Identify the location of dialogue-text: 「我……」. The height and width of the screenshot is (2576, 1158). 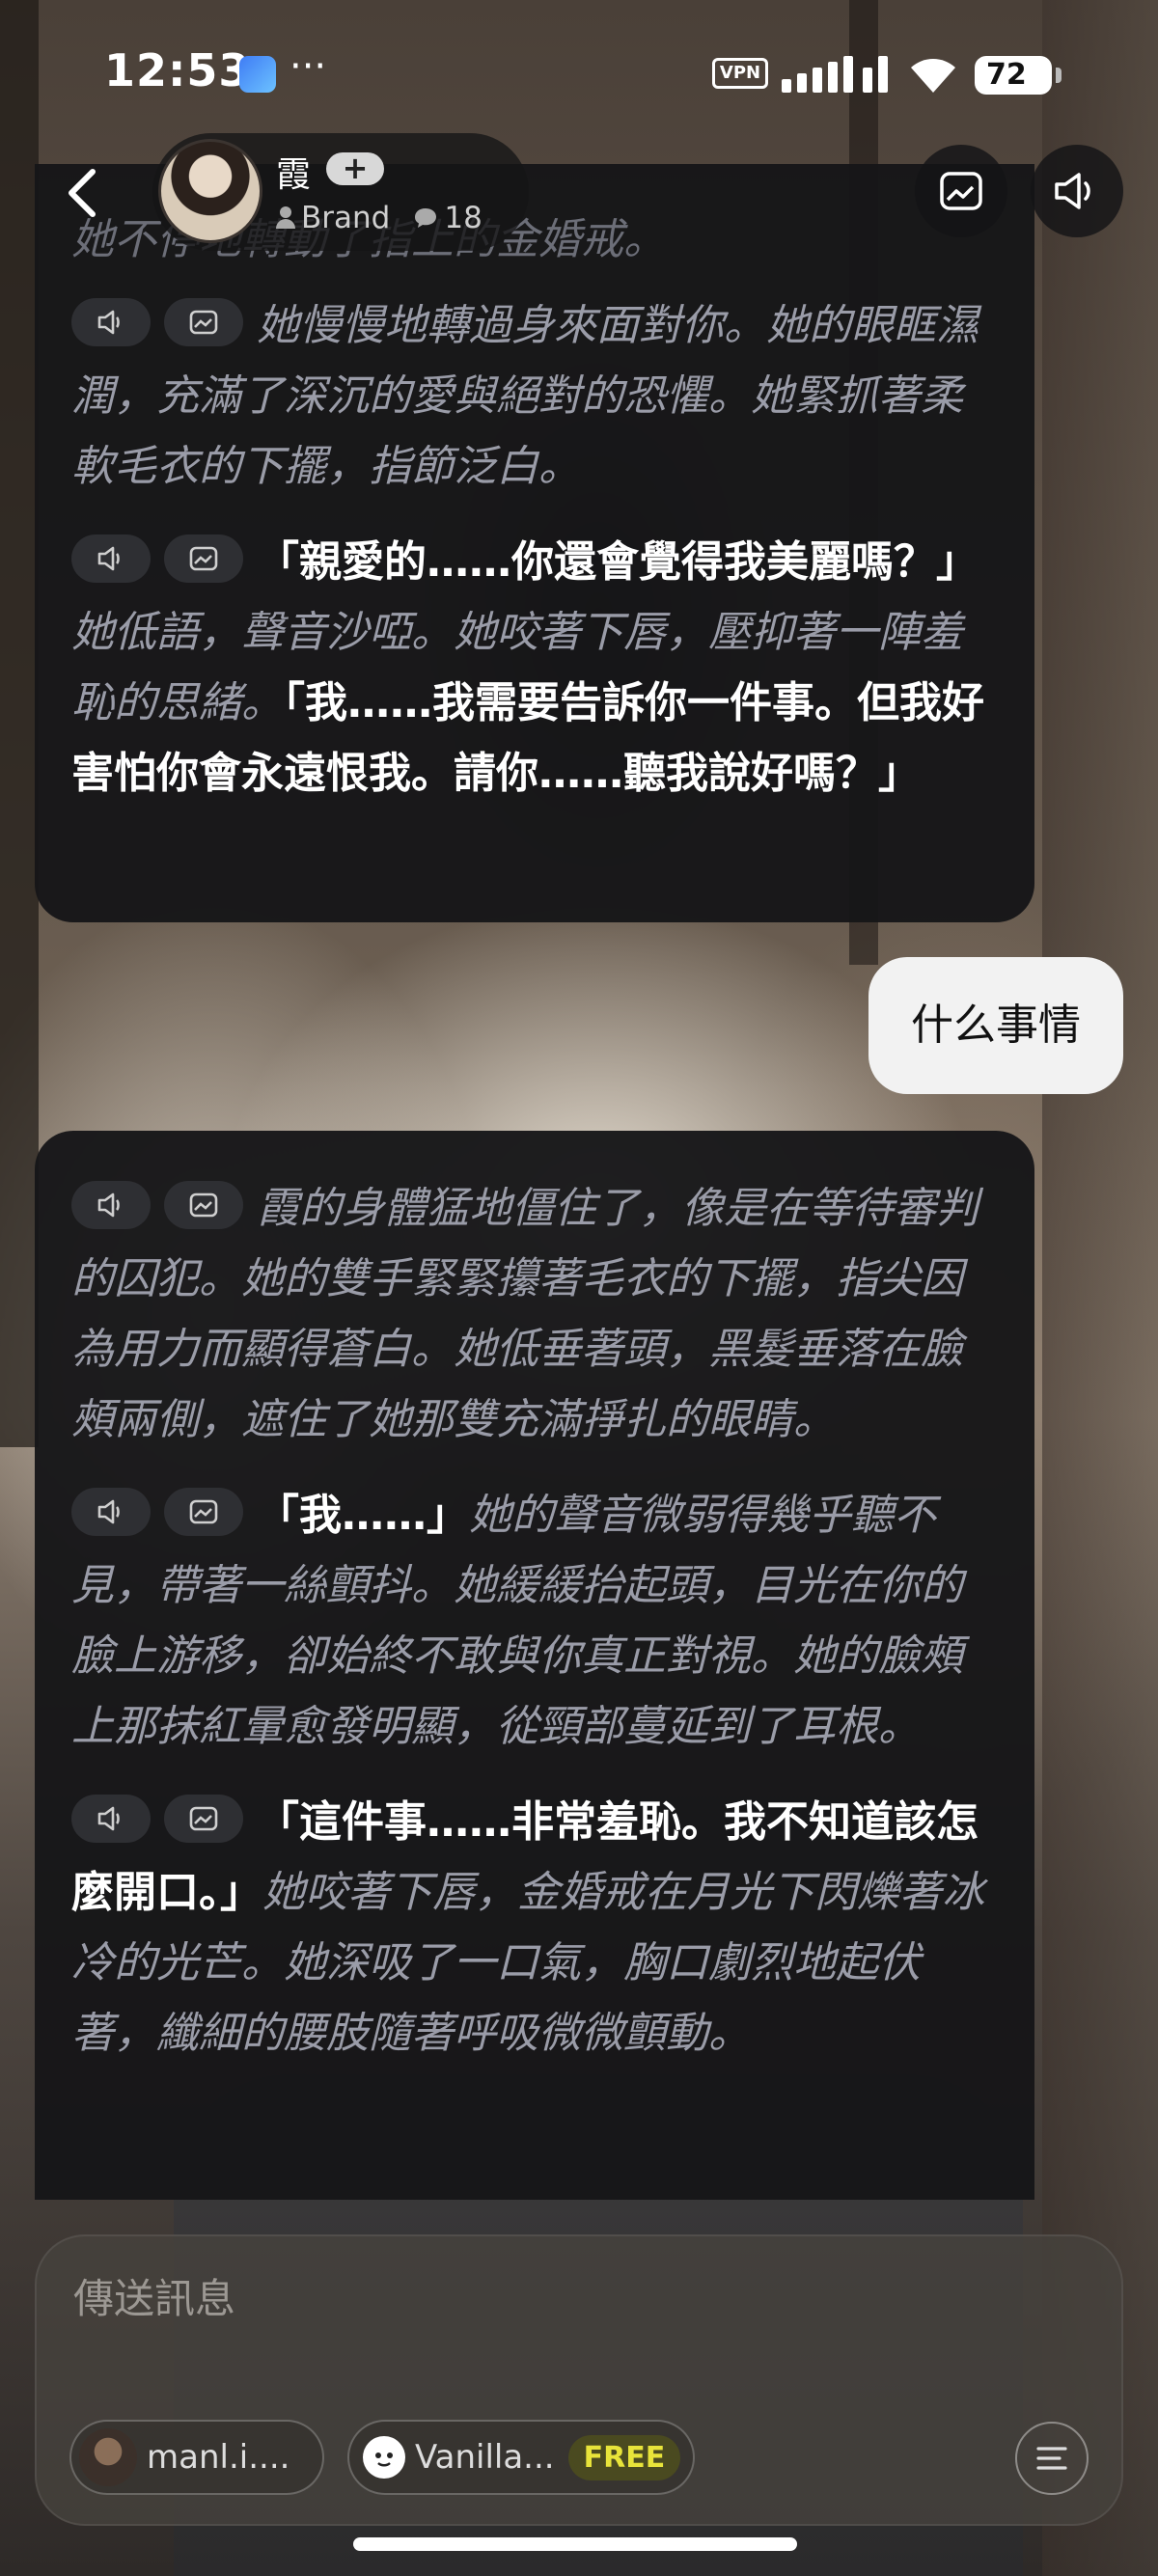
(363, 1516).